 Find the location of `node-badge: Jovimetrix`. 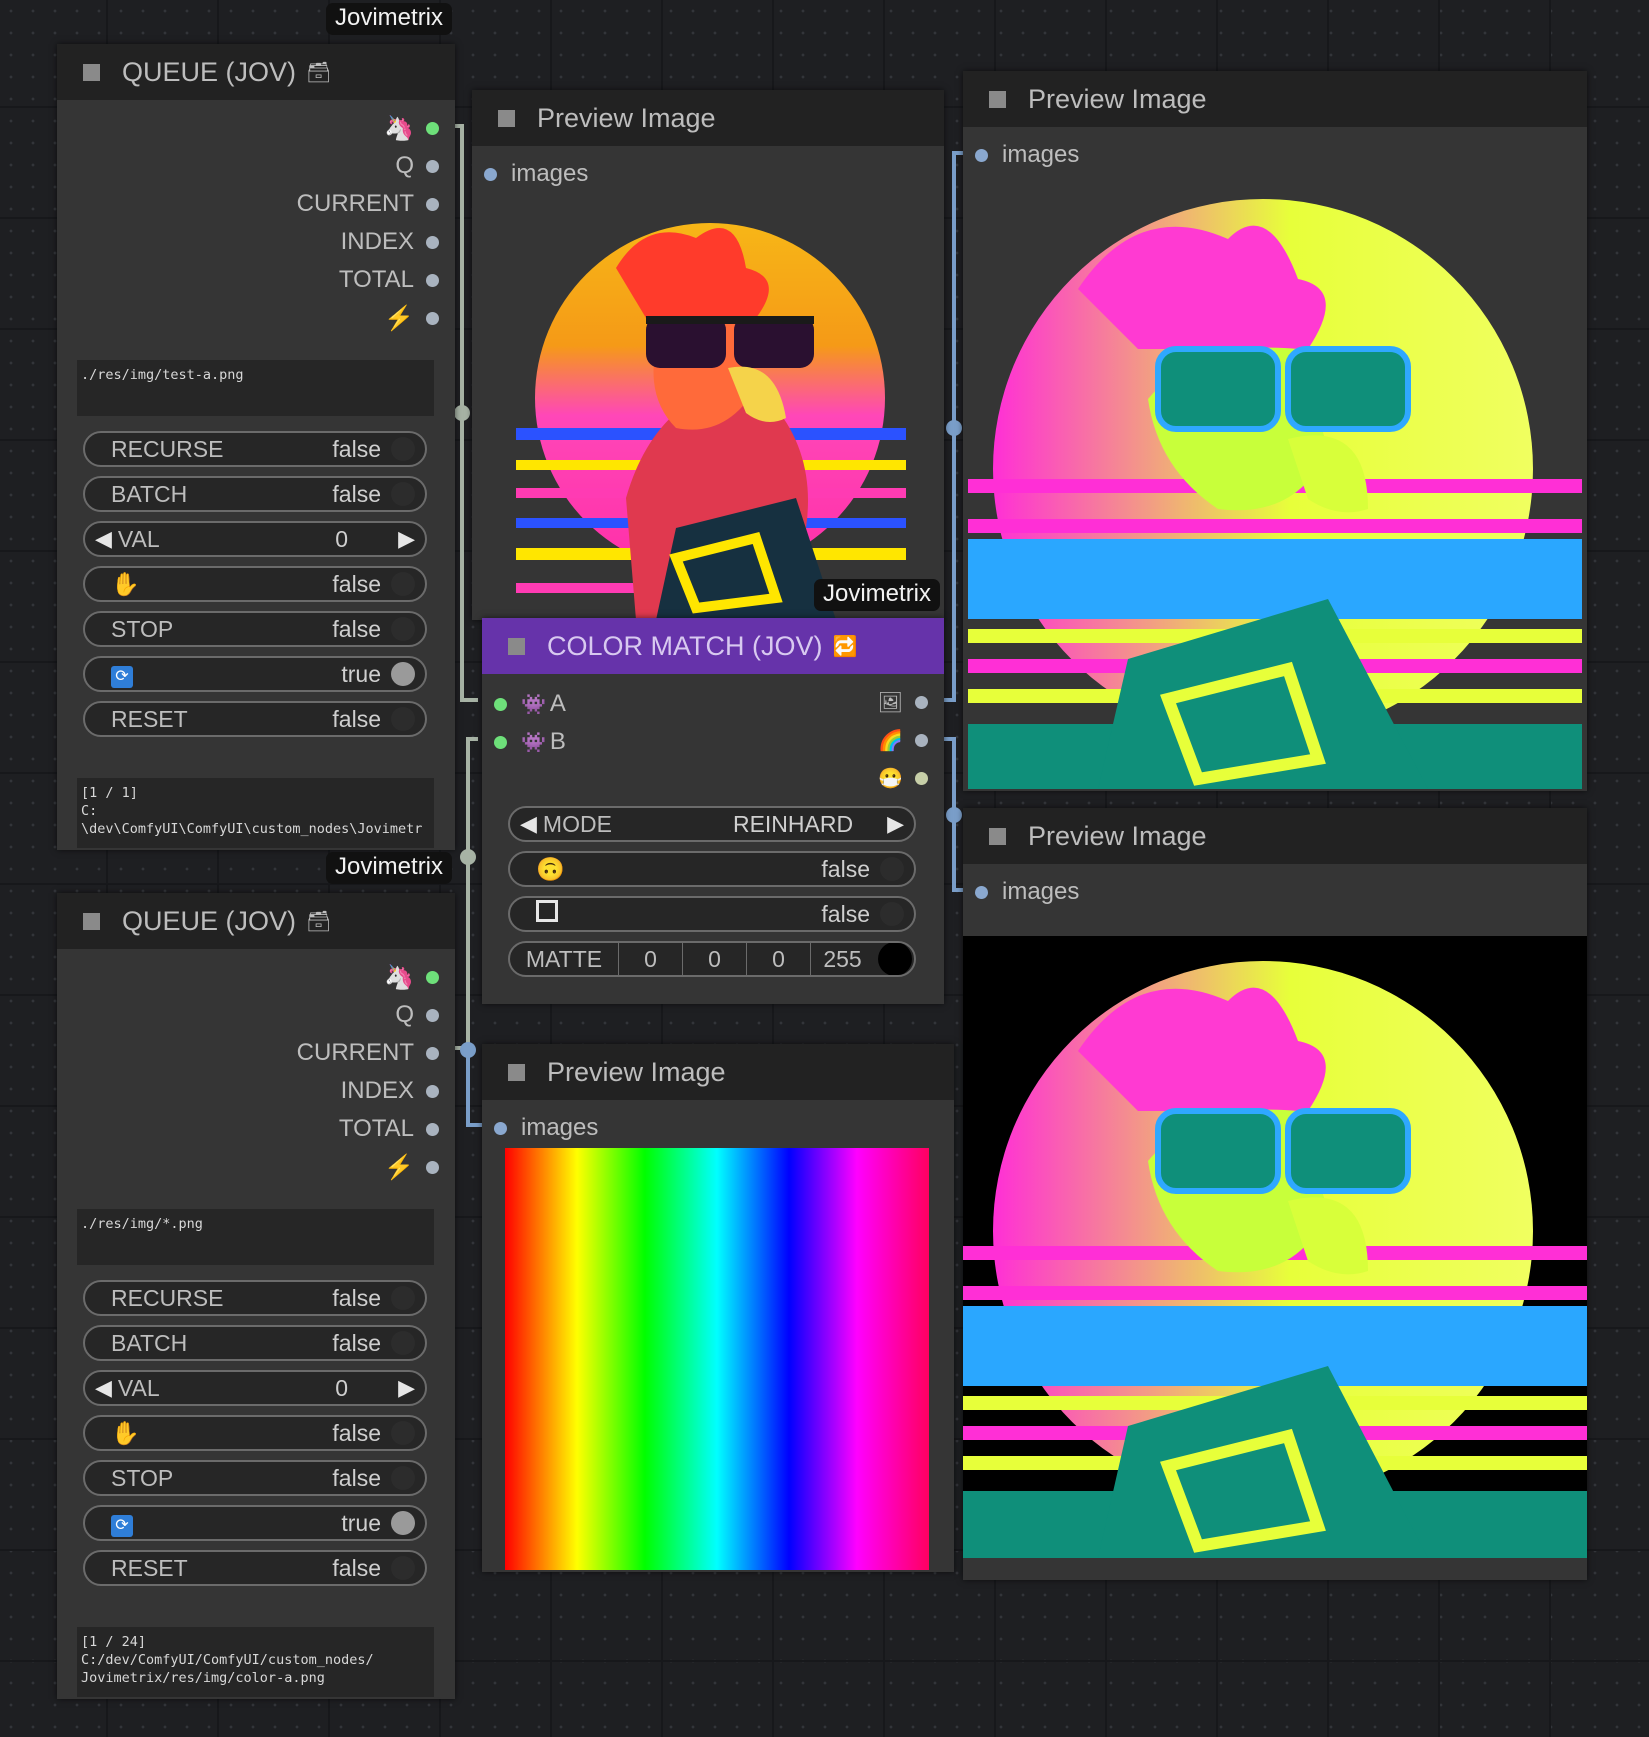

node-badge: Jovimetrix is located at coordinates (877, 595).